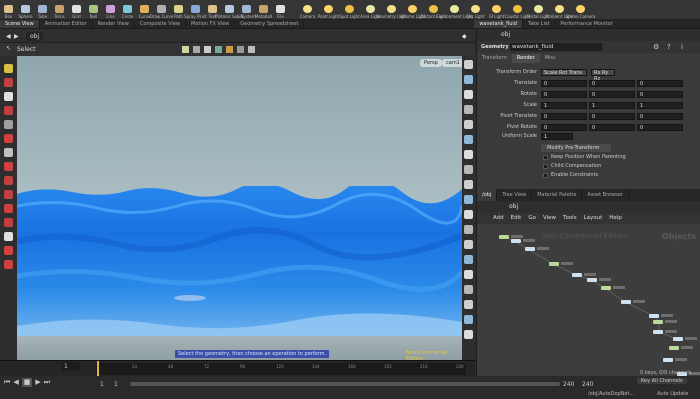  I want to click on node-name-field: wavetank_fluid, so click(556, 47).